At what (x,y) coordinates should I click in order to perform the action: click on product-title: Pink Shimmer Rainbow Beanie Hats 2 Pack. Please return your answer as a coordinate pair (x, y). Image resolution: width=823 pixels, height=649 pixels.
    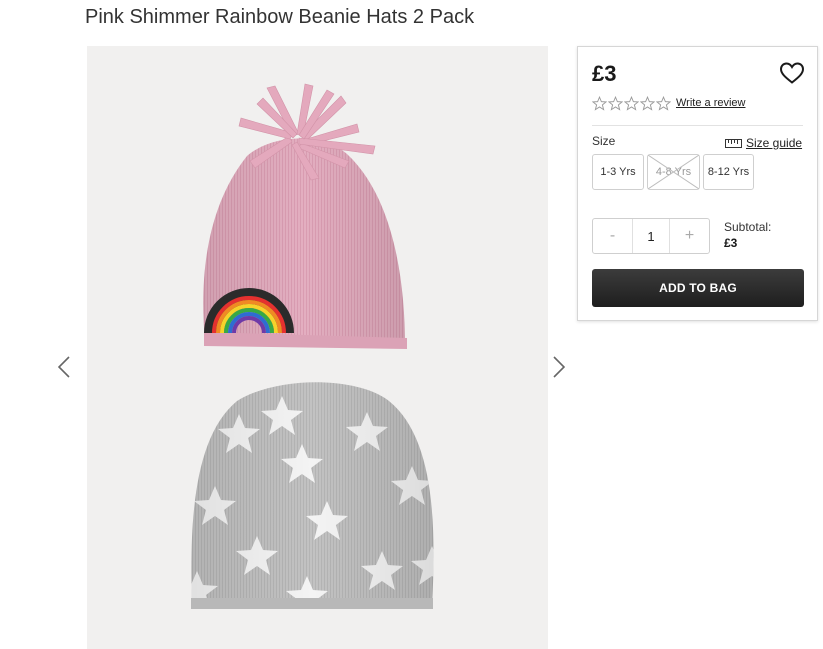
    Looking at the image, I should click on (280, 17).